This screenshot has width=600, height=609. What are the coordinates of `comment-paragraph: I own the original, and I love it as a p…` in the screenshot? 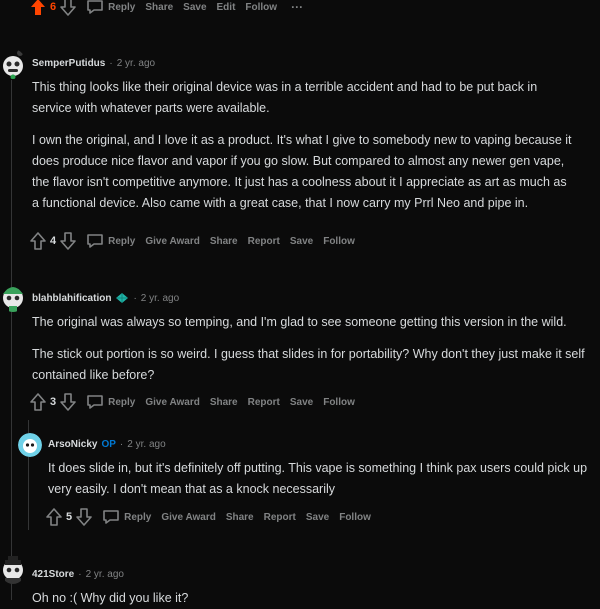 It's located at (302, 171).